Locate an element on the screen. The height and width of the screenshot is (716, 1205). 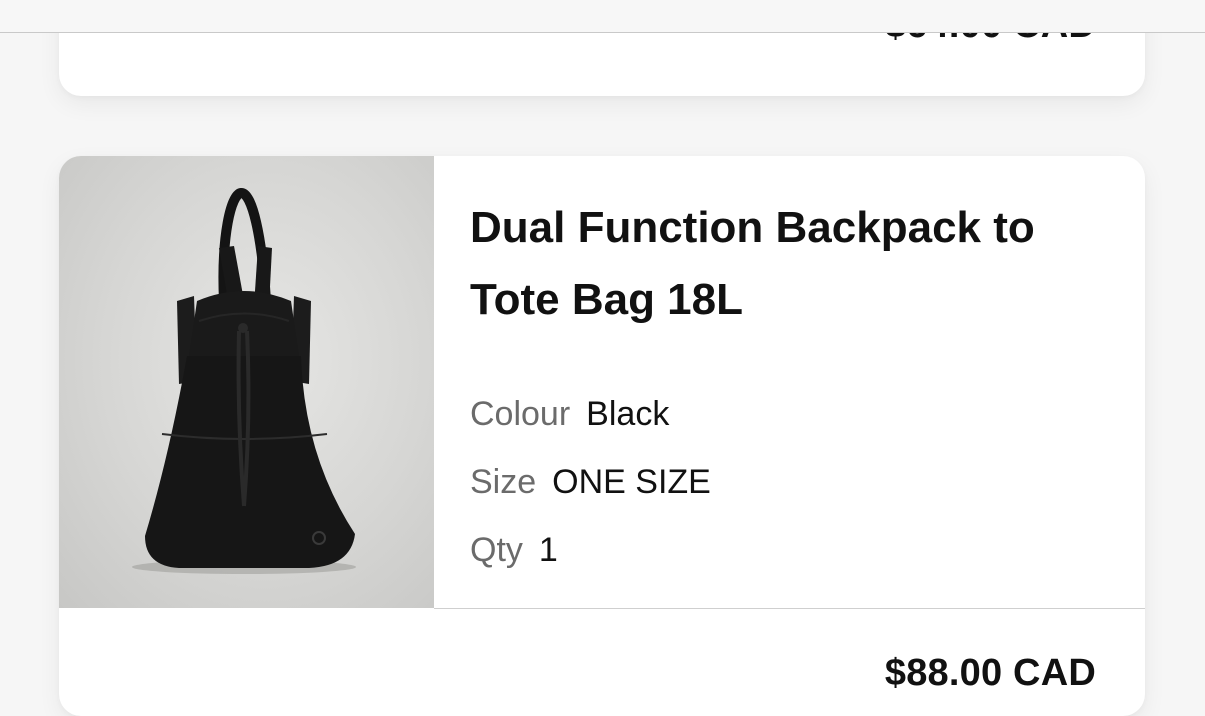
attribute-colour: Colour Black is located at coordinates (790, 414).